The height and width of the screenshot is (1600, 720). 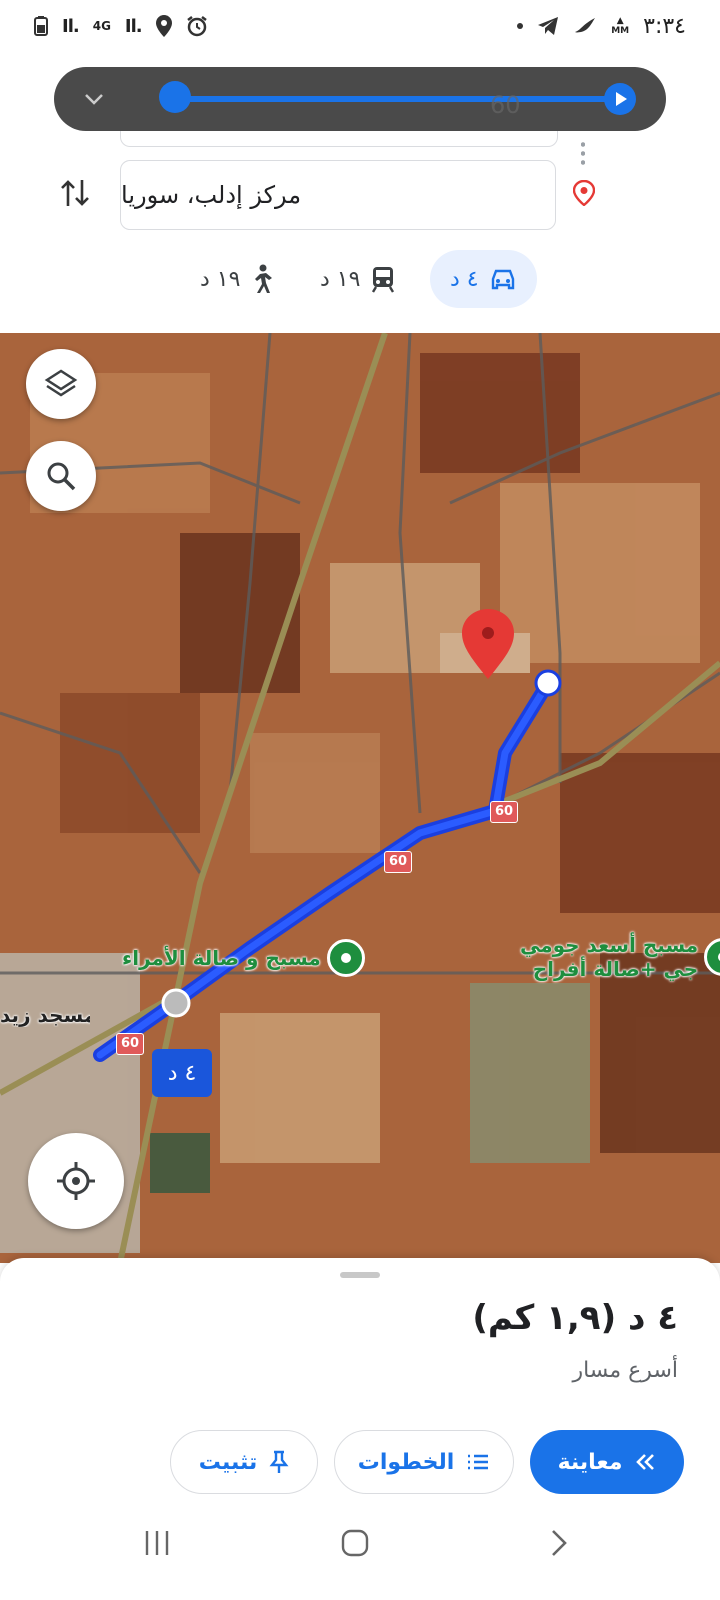 What do you see at coordinates (478, 1462) in the screenshot?
I see `list-icon` at bounding box center [478, 1462].